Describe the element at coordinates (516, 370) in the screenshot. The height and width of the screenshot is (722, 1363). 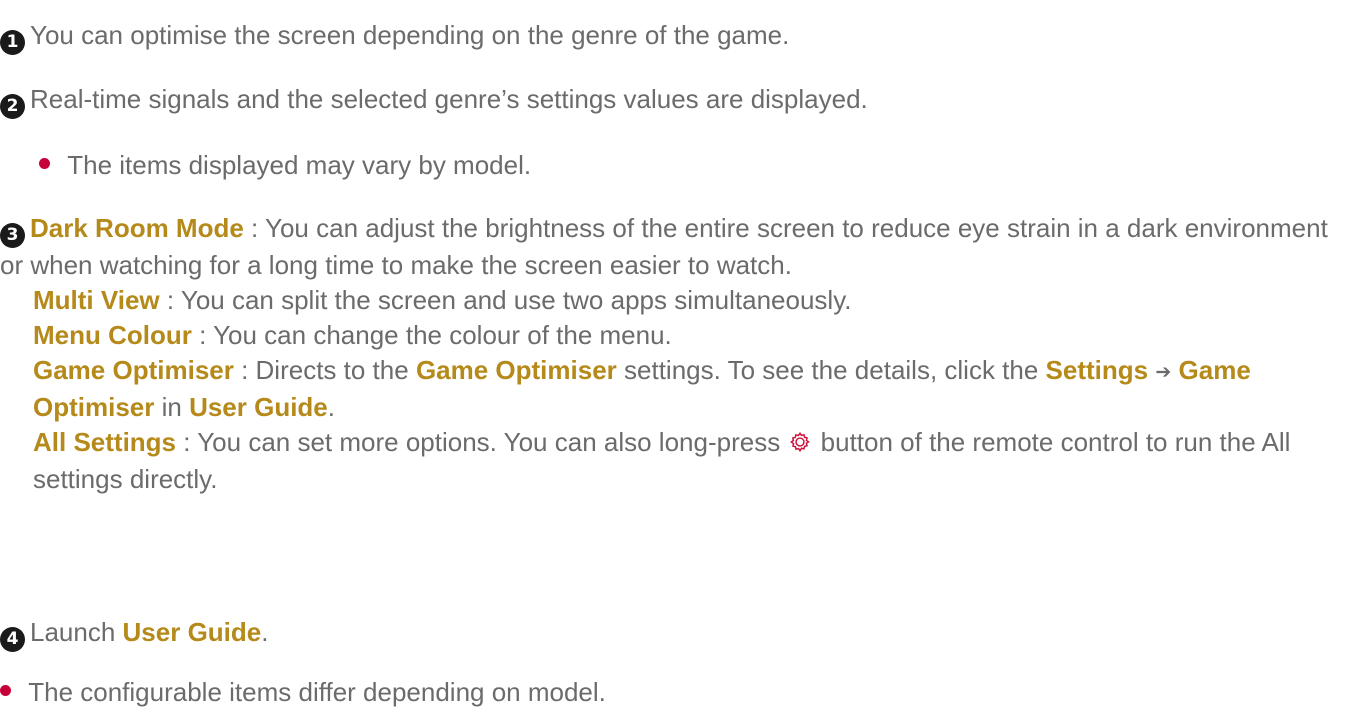
I see `game-optimiser-link: Game Optimiser` at that location.